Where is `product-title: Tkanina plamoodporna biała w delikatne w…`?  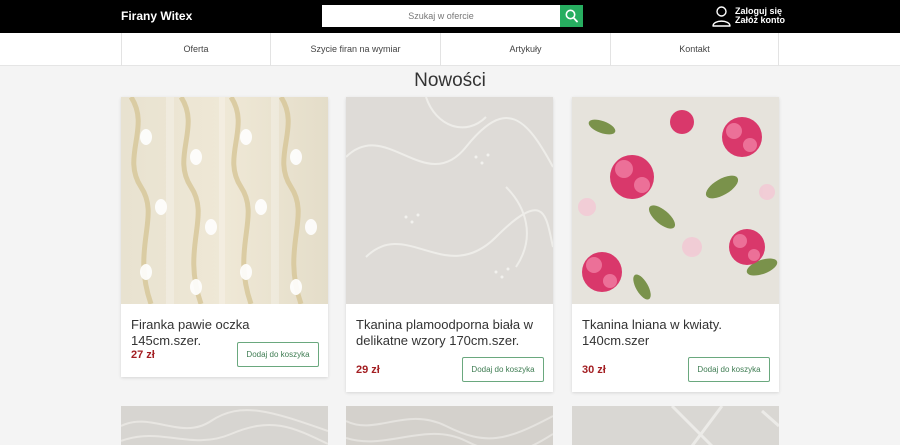
product-title: Tkanina plamoodporna biała w delikatne w… is located at coordinates (451, 333).